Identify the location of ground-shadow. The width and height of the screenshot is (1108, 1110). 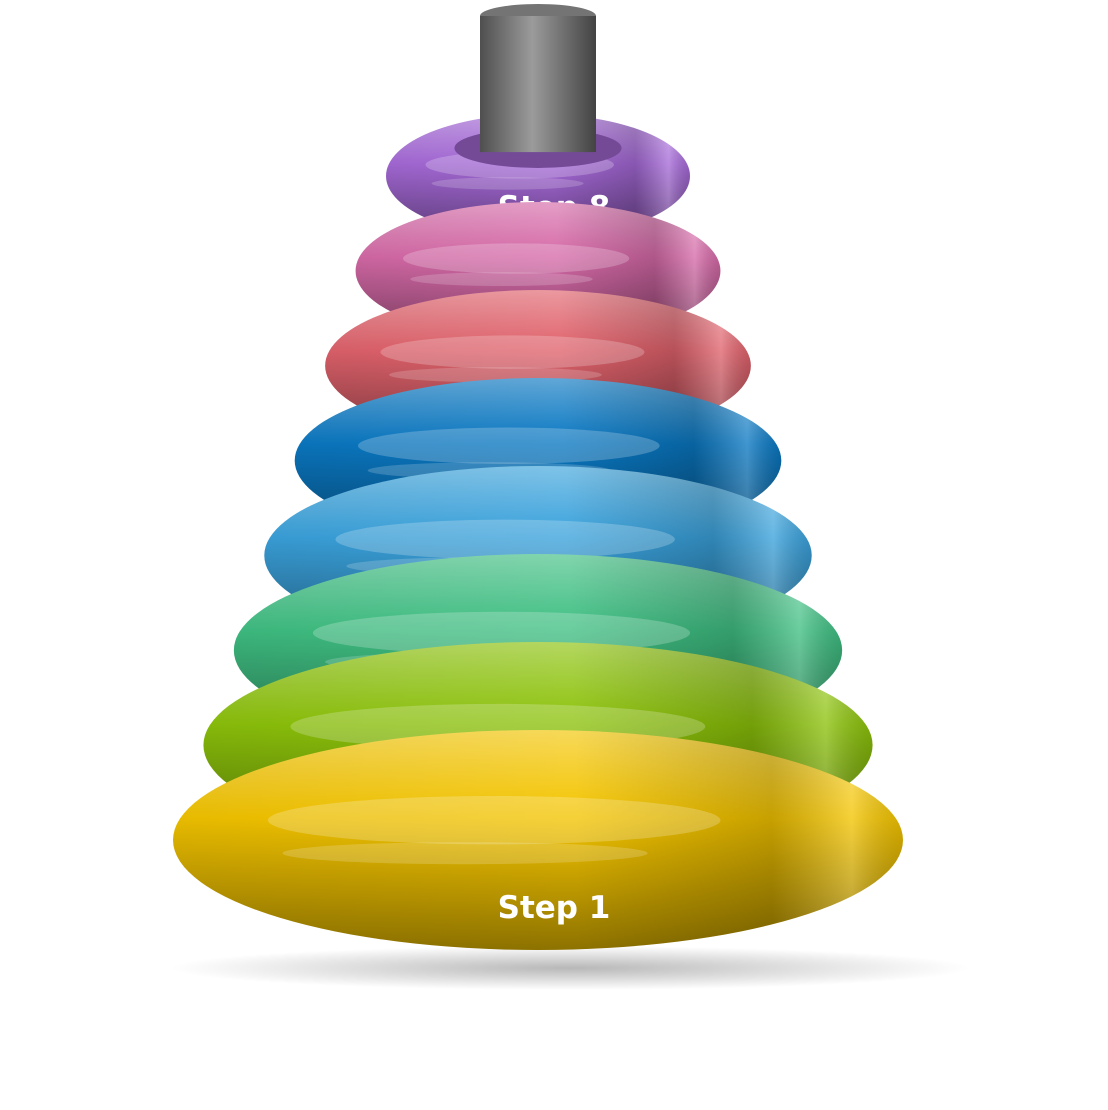
(570, 968).